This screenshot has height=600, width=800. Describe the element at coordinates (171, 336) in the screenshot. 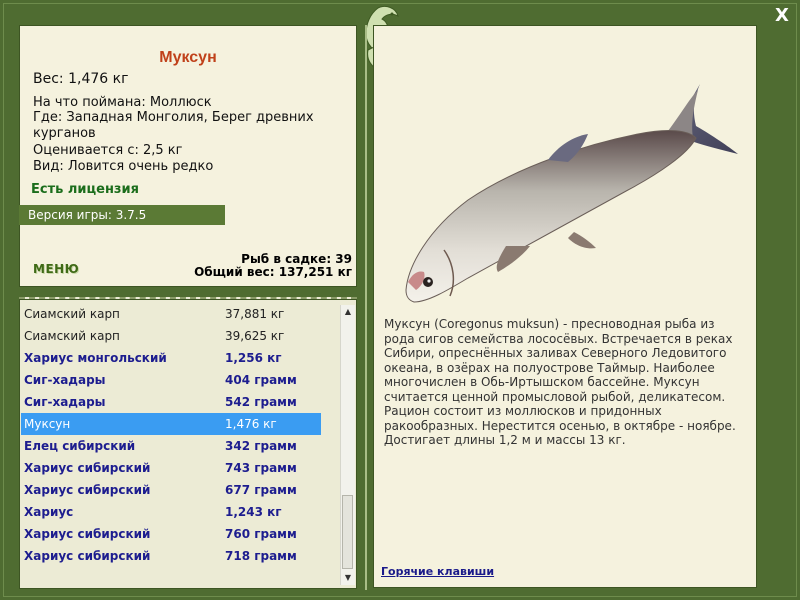

I see `catch-list-row: Сиамский карп 39,625 кг` at that location.